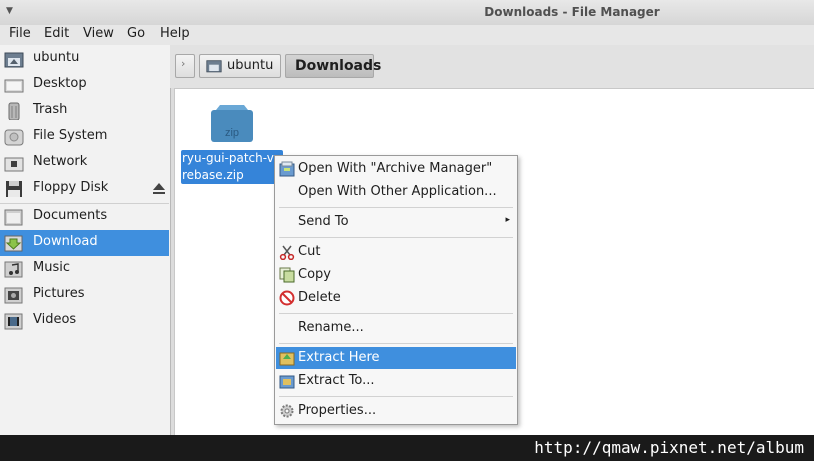 The image size is (814, 461). What do you see at coordinates (250, 65) in the screenshot?
I see `crumb-label: ubuntu` at bounding box center [250, 65].